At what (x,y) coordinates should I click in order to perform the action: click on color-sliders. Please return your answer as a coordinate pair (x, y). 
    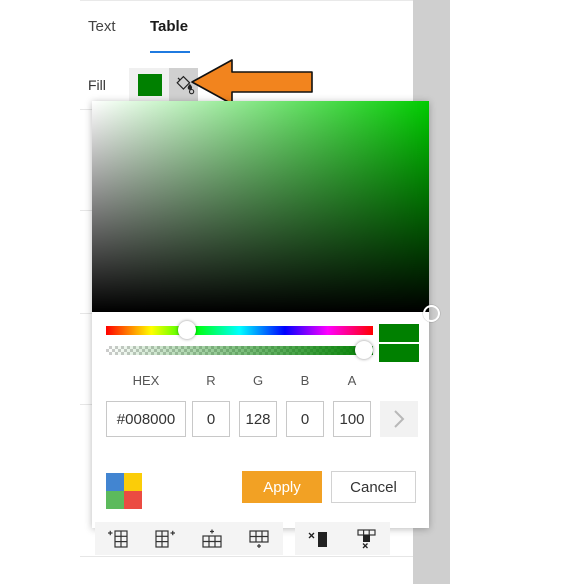
    Looking at the image, I should click on (260, 341).